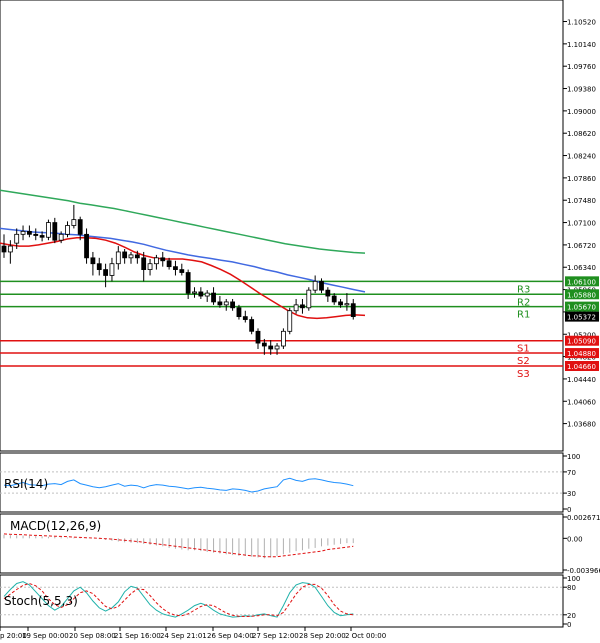  Describe the element at coordinates (523, 361) in the screenshot. I see `level-name-s2: S2` at that location.